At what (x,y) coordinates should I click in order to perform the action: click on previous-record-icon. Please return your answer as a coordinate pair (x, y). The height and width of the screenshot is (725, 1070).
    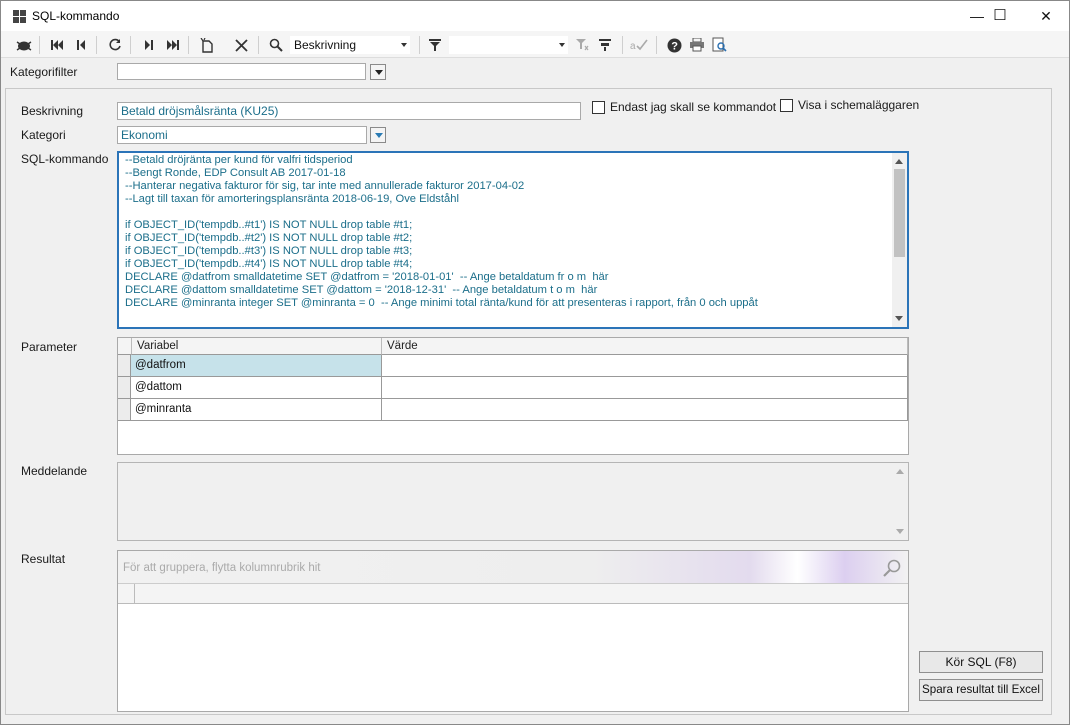
    Looking at the image, I should click on (81, 45).